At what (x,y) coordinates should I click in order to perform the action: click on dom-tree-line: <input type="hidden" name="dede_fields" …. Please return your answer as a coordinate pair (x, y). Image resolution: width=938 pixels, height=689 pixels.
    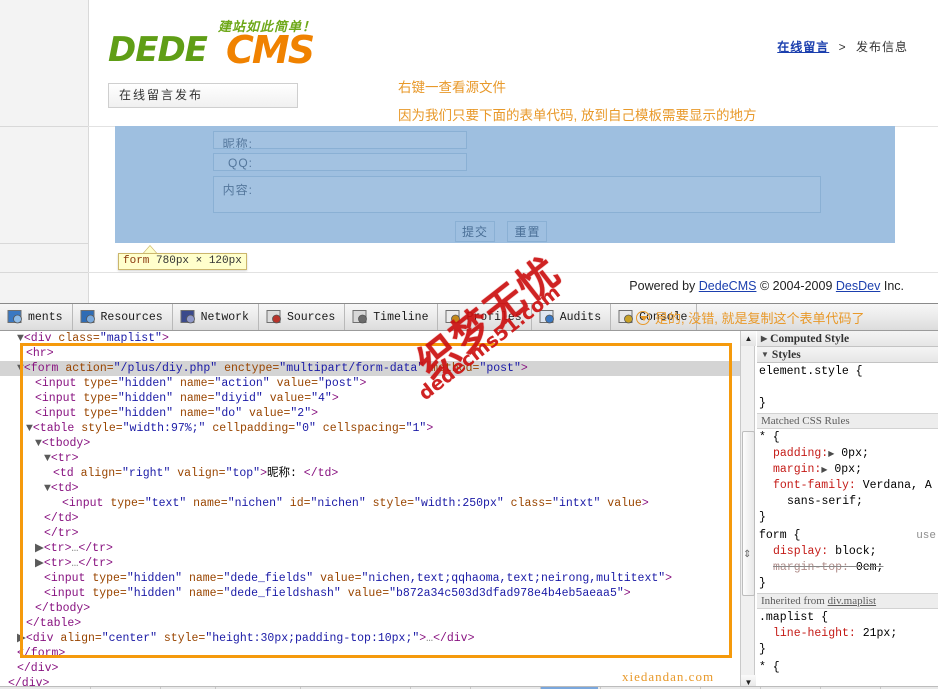
    Looking at the image, I should click on (370, 578).